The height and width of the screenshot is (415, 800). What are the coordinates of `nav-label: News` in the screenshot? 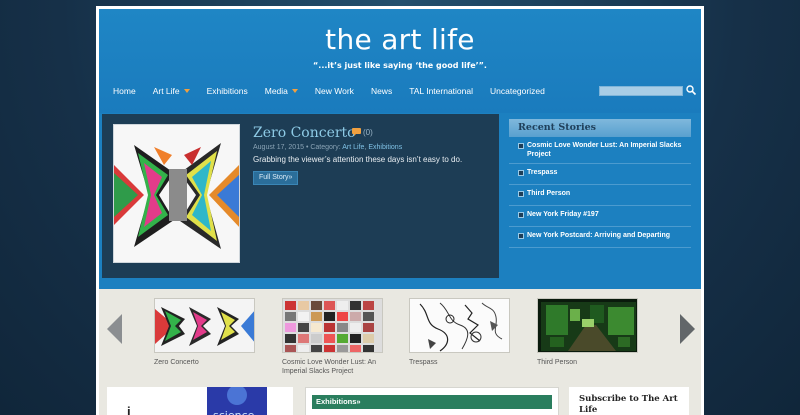 It's located at (381, 91).